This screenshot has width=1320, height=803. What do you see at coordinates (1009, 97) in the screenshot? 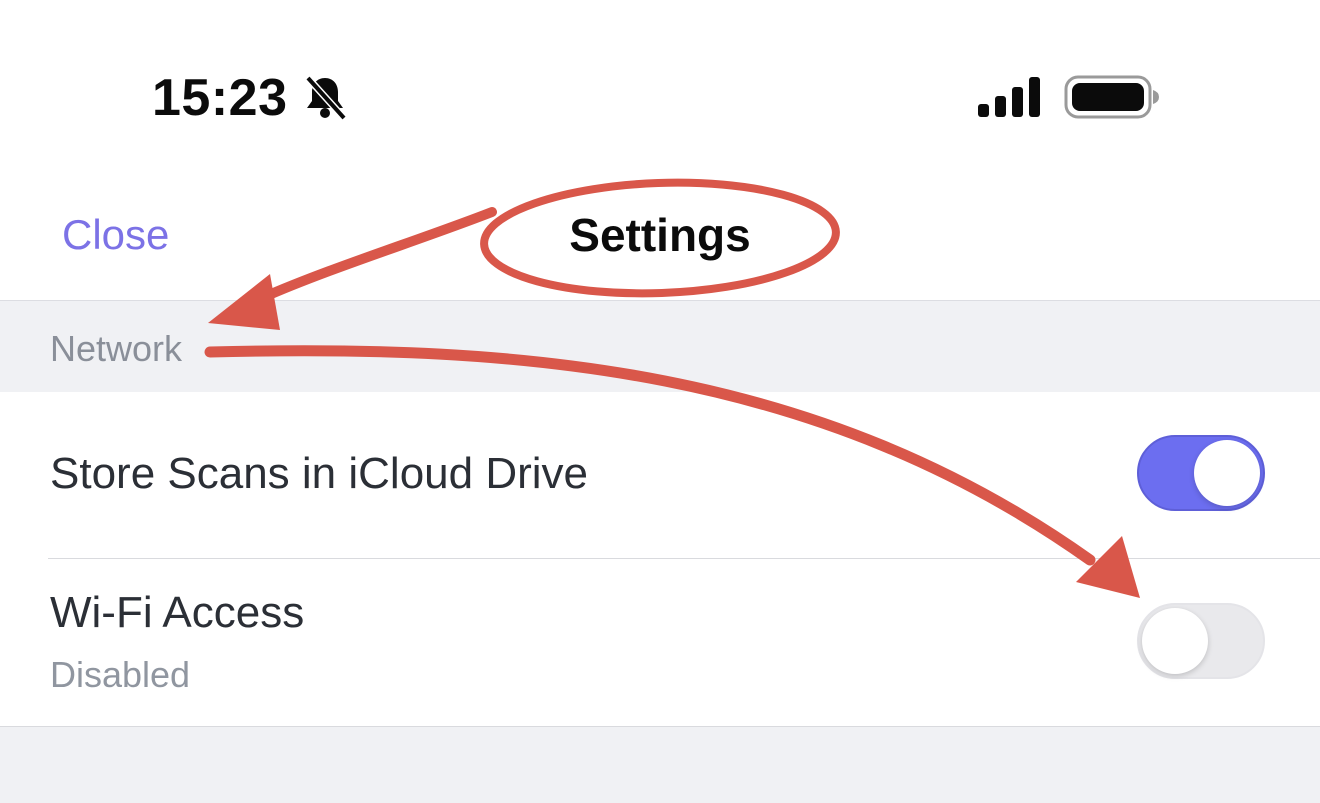
I see `cellular-signal-icon` at bounding box center [1009, 97].